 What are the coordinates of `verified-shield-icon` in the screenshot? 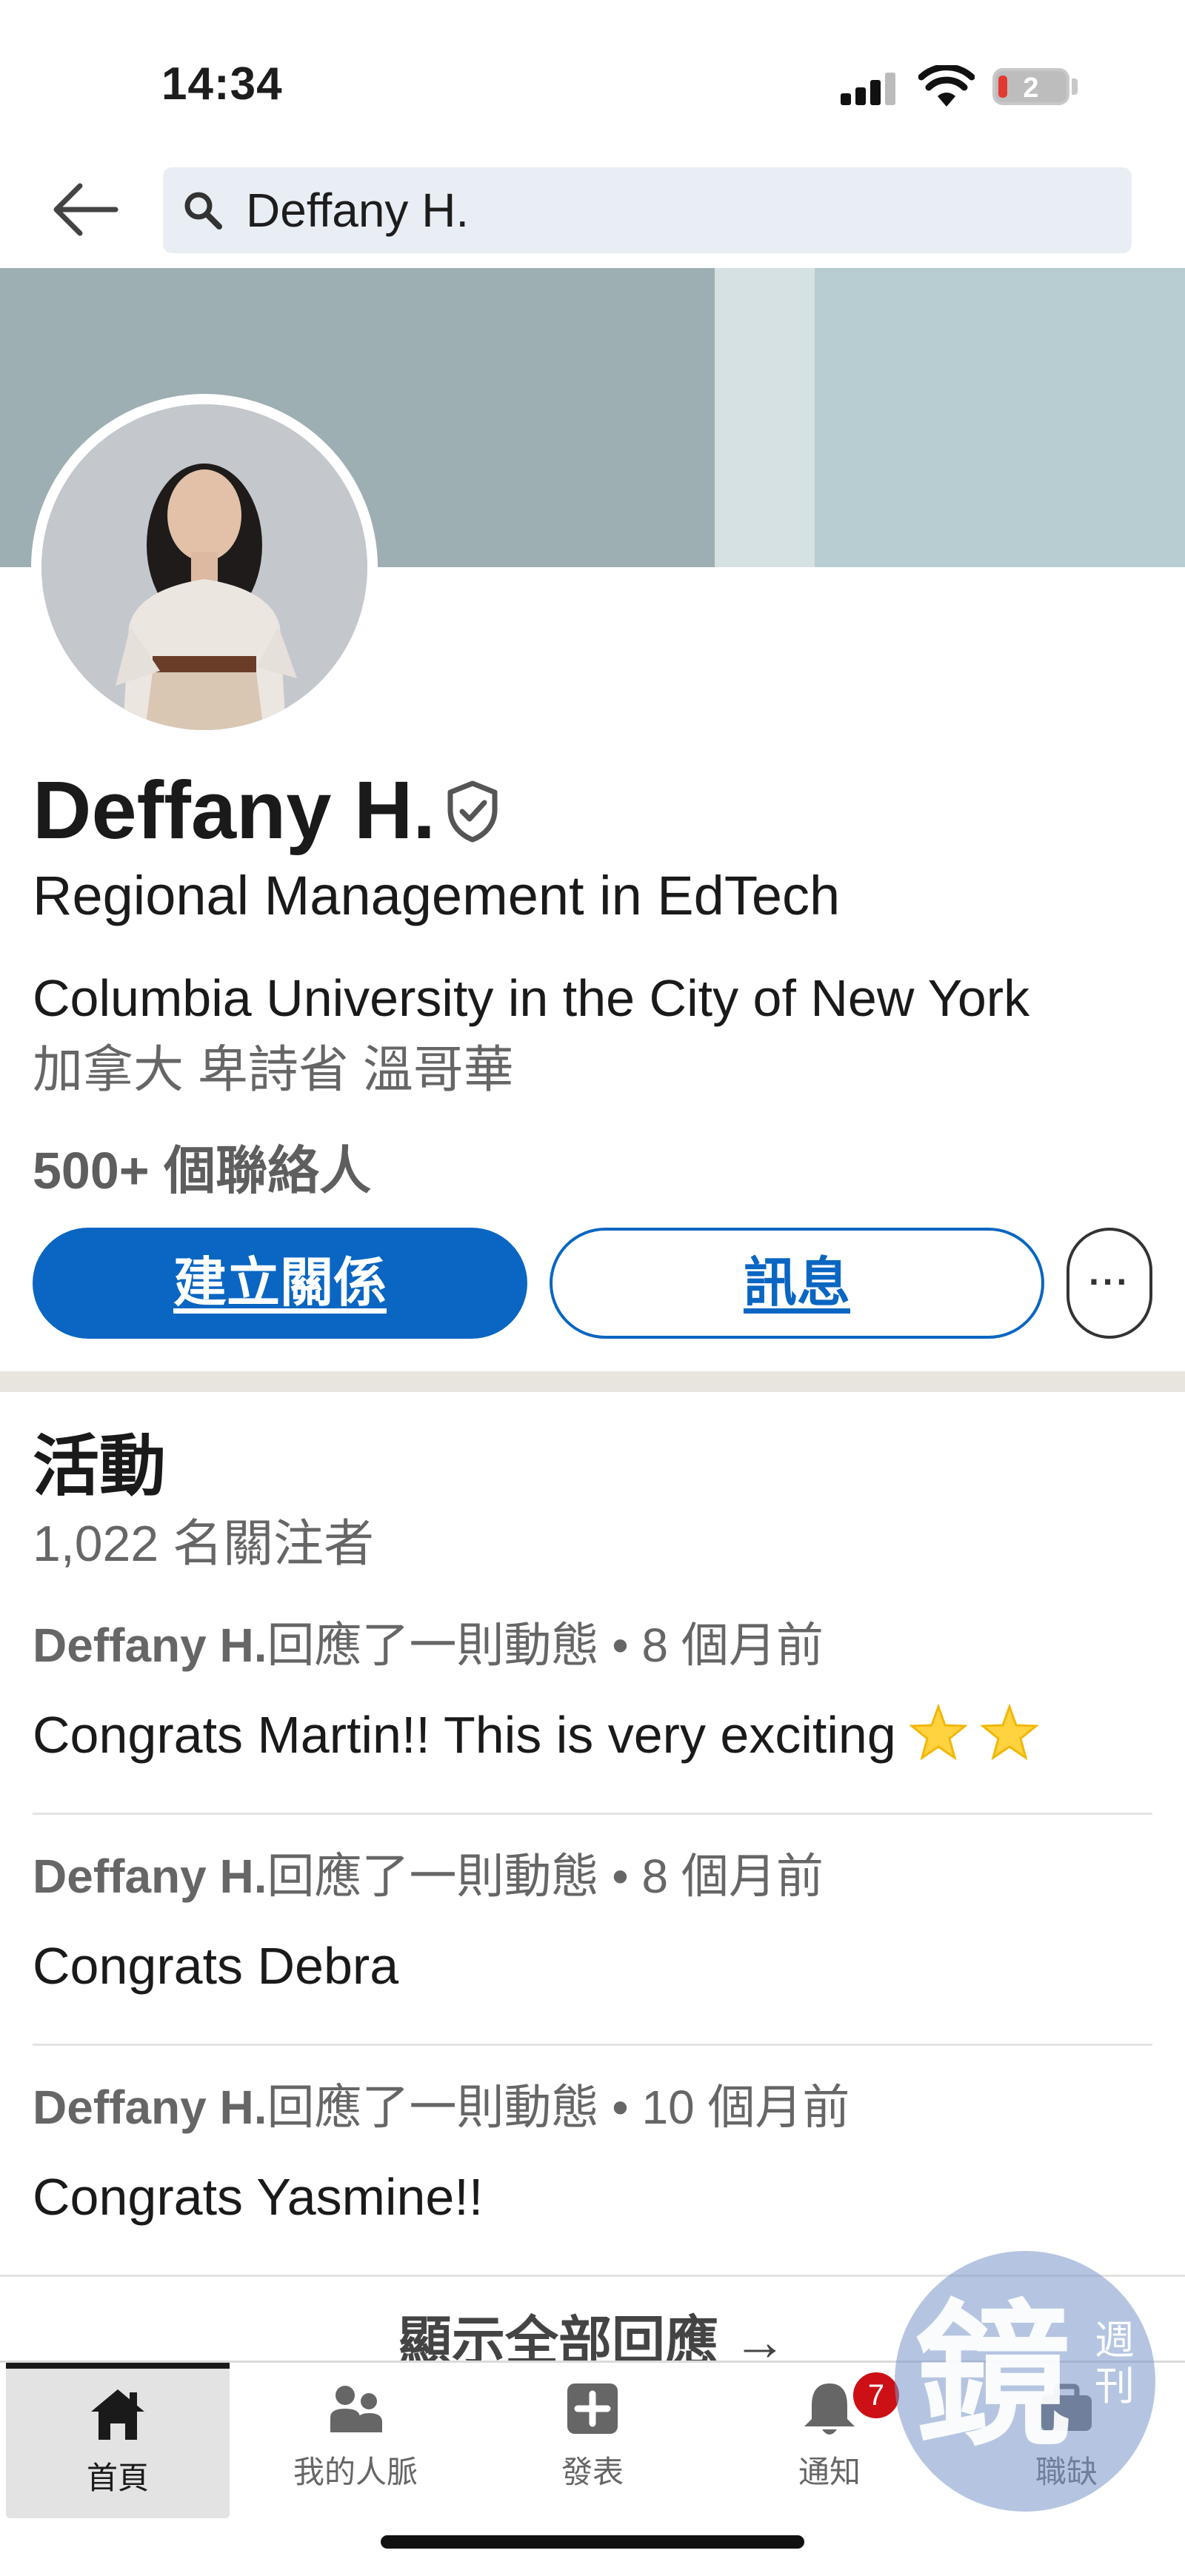 It's located at (472, 811).